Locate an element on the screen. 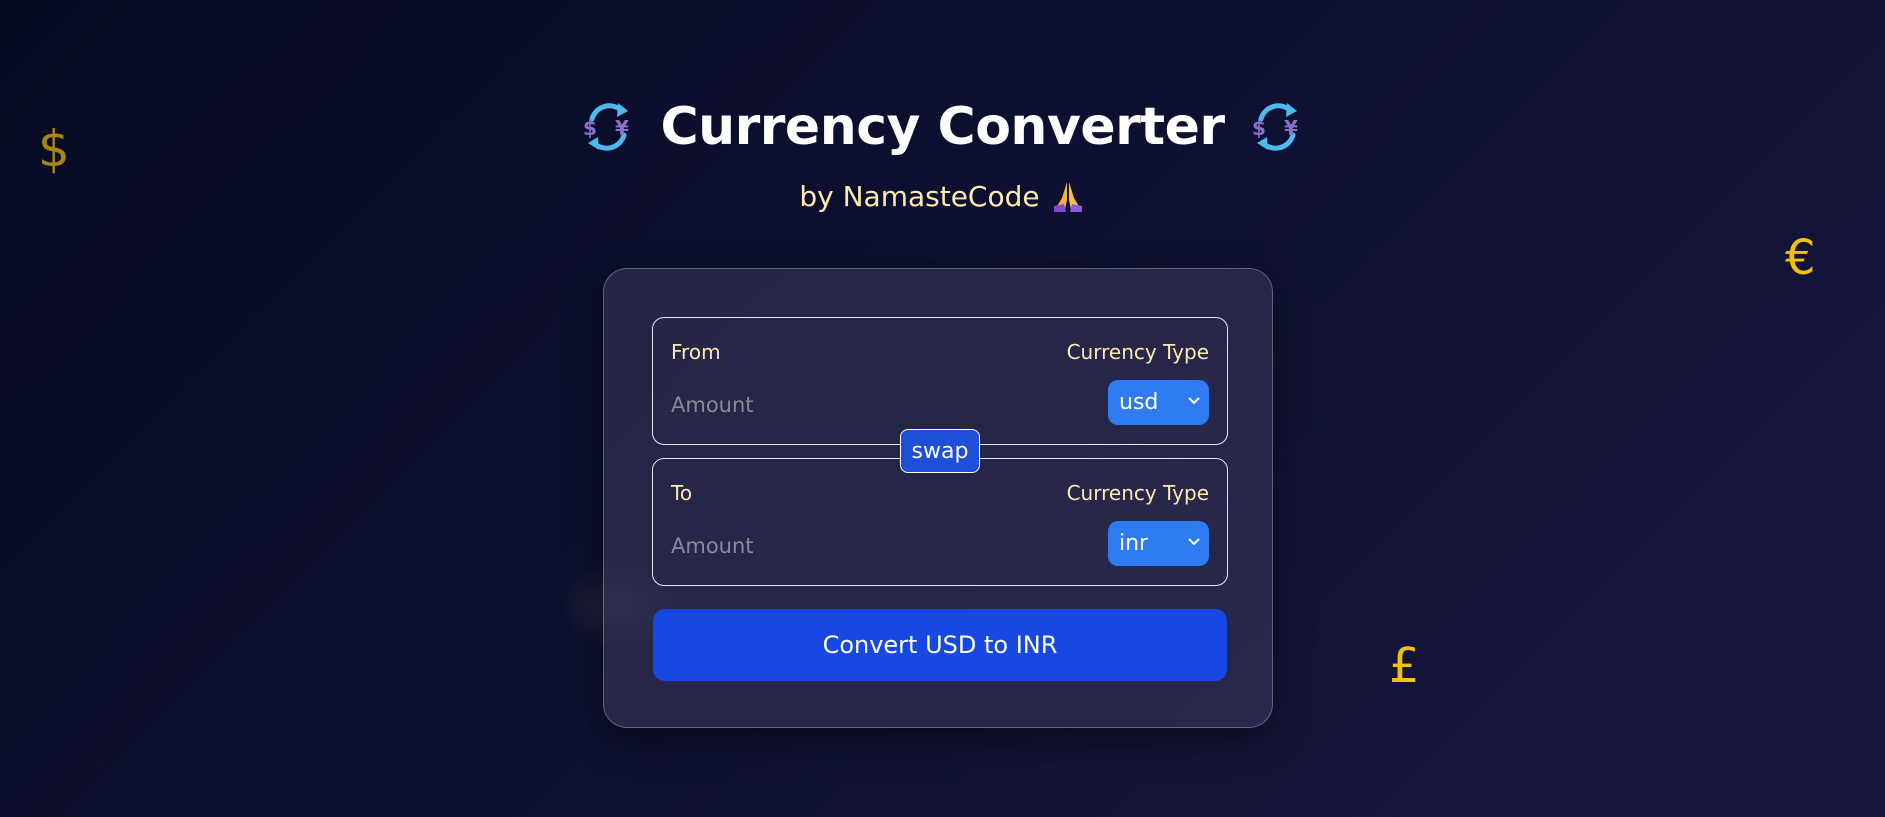  folded-hands-icon is located at coordinates (1068, 196).